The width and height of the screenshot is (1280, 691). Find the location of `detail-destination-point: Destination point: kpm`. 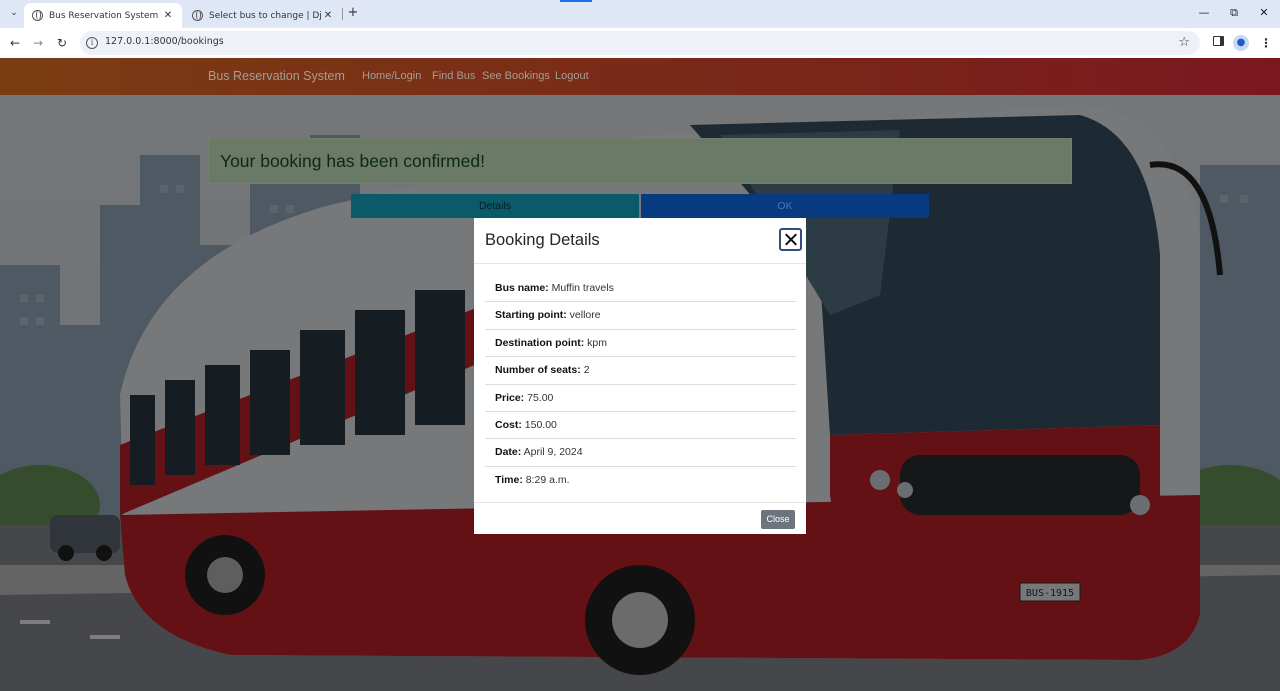

detail-destination-point: Destination point: kpm is located at coordinates (640, 344).